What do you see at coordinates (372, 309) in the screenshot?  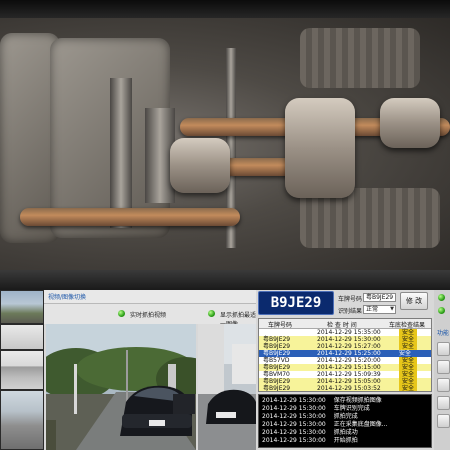 I see `result-select-value: 正常` at bounding box center [372, 309].